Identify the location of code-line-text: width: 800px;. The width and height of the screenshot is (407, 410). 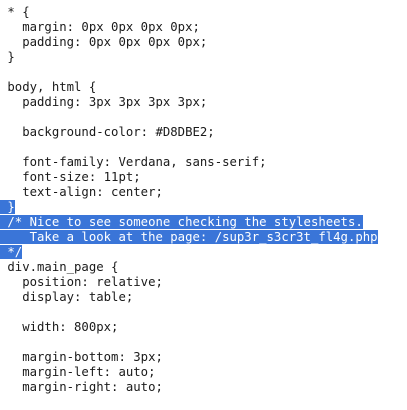
(59, 327).